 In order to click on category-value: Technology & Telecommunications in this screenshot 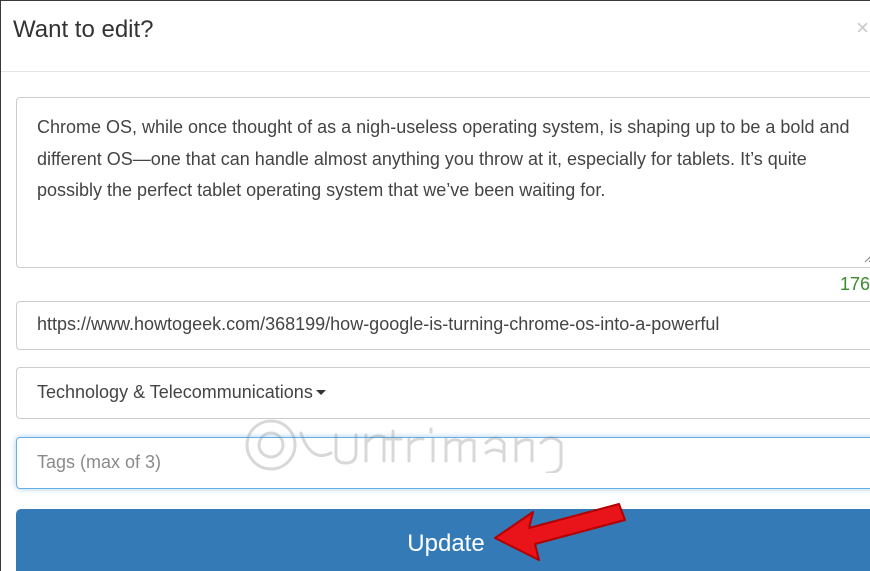, I will do `click(175, 392)`.